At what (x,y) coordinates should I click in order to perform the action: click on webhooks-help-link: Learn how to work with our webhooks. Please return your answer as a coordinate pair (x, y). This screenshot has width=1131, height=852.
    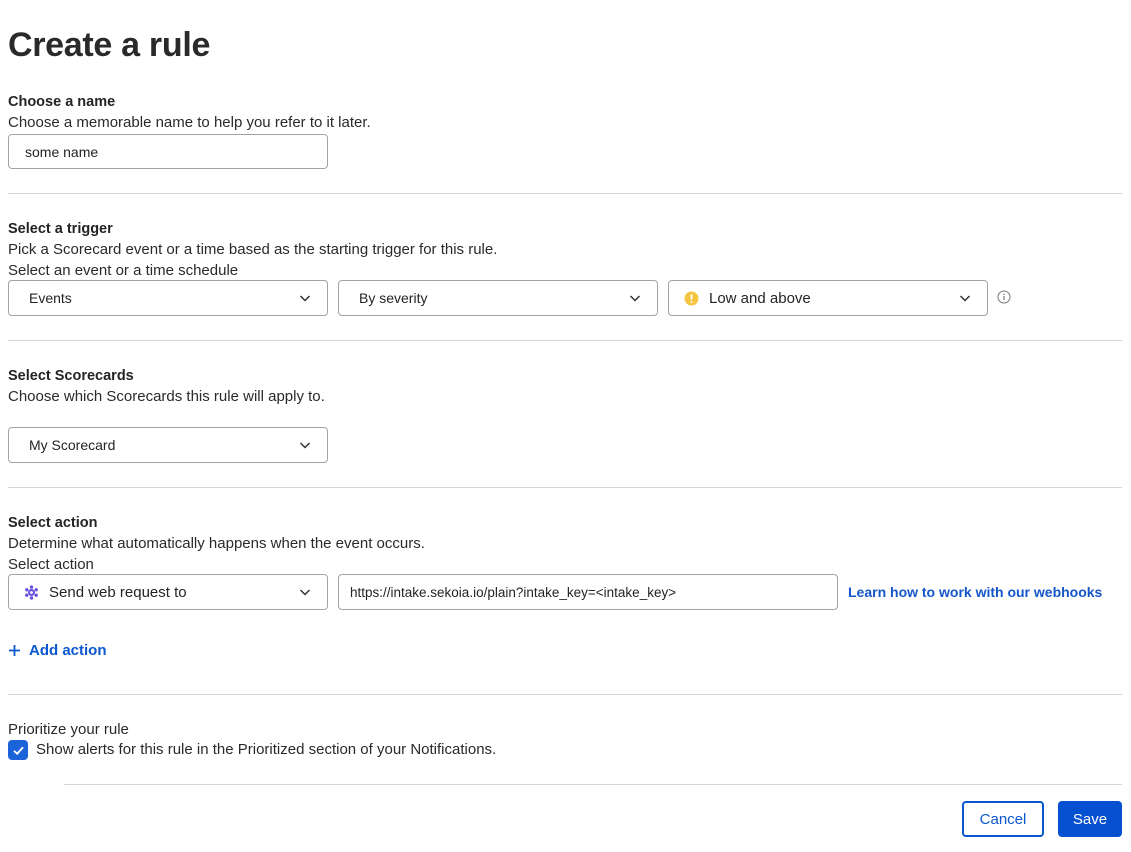
    Looking at the image, I should click on (975, 592).